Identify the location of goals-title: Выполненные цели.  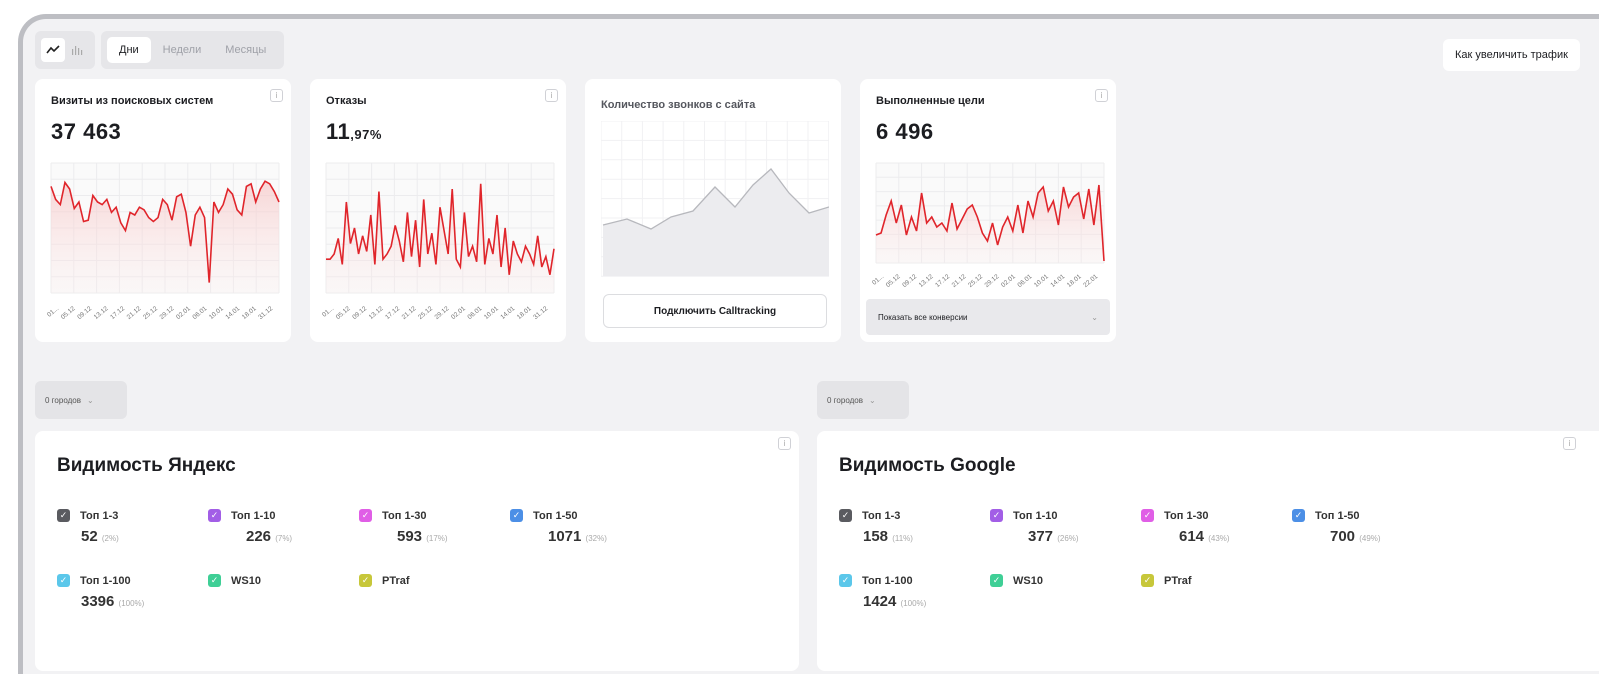
(930, 101).